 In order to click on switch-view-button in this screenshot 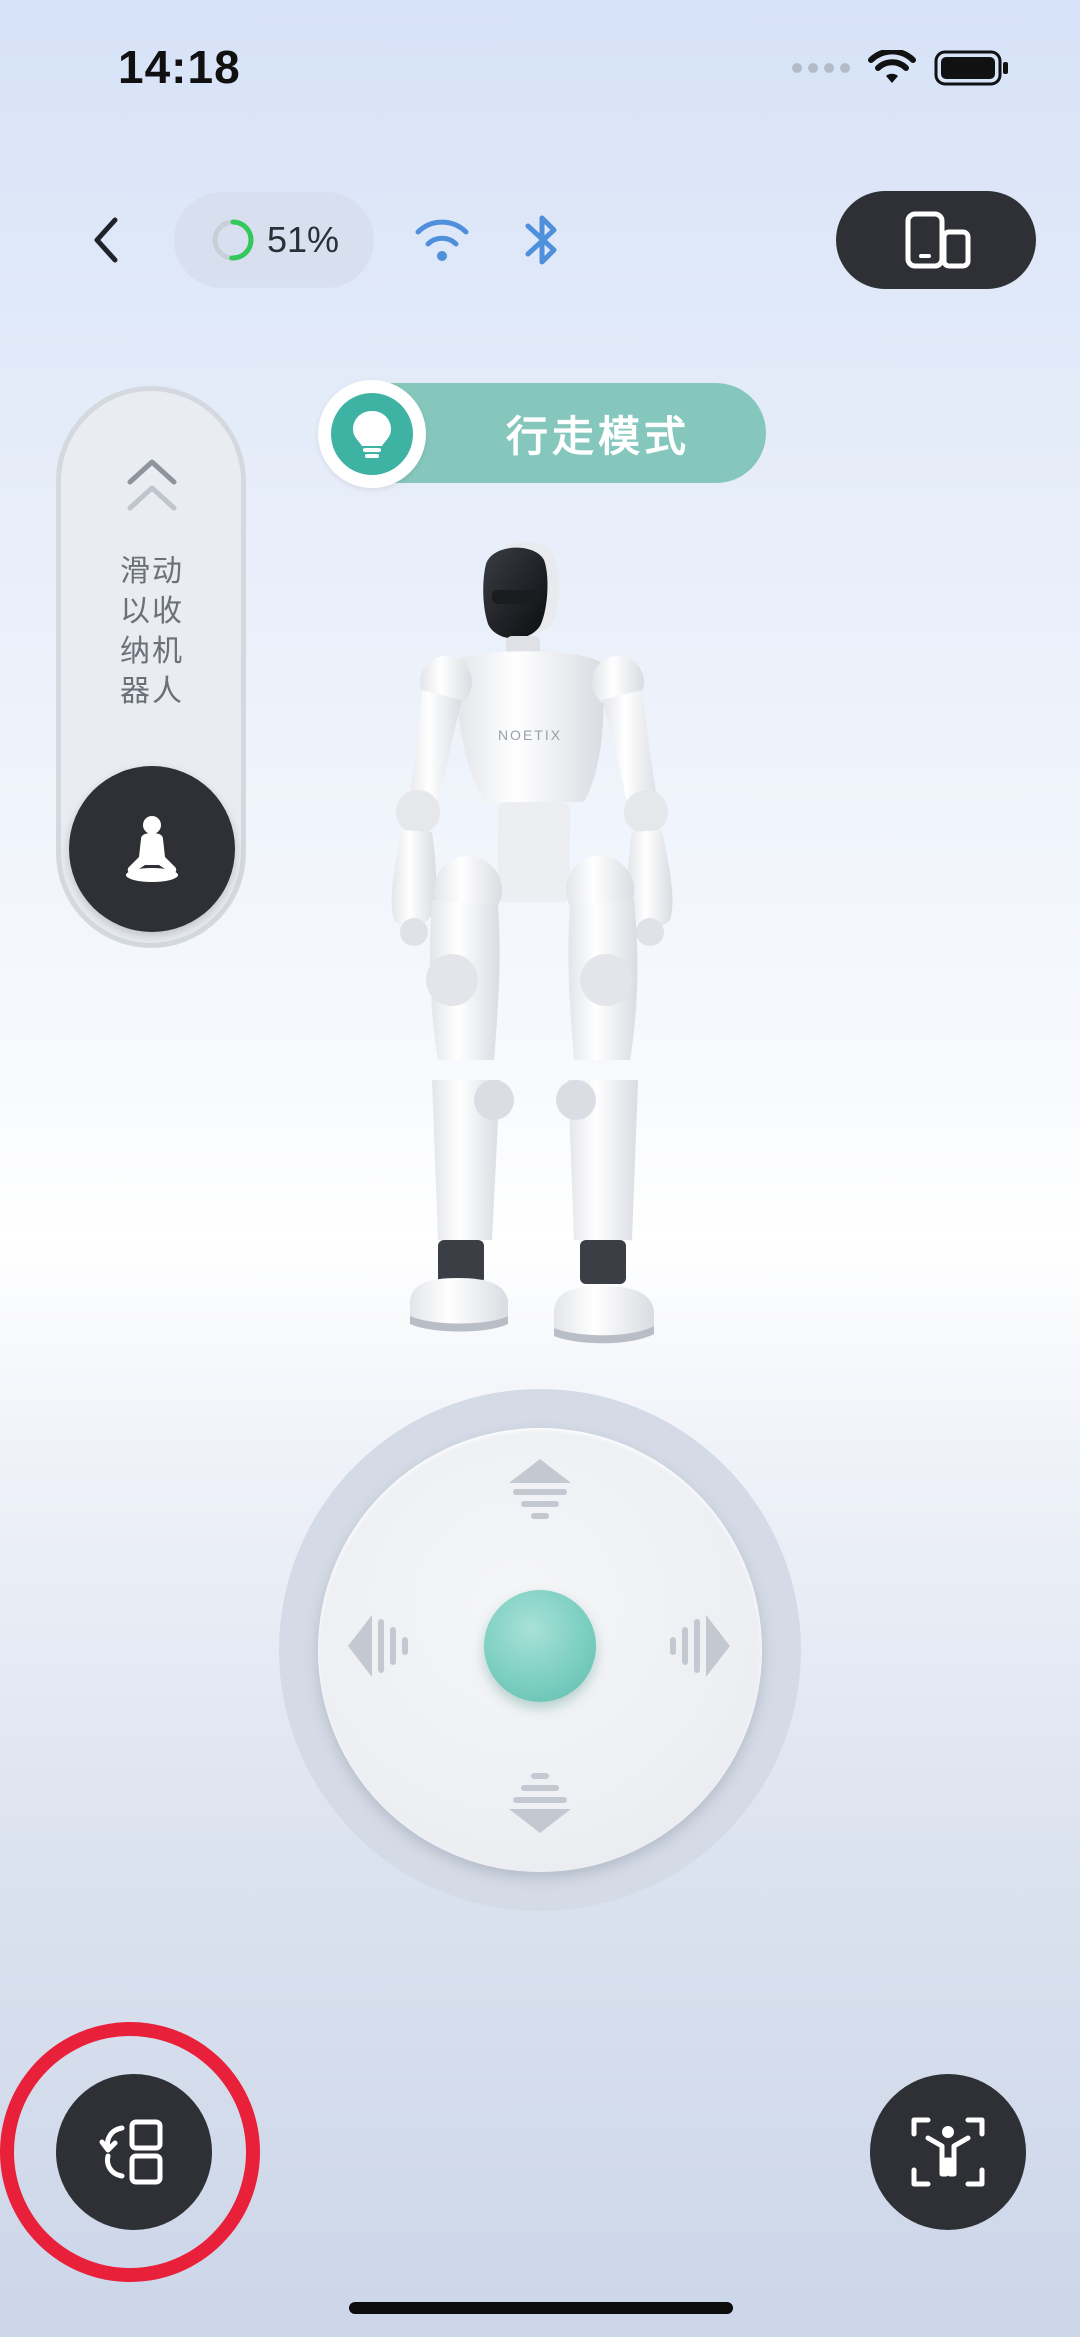, I will do `click(134, 2152)`.